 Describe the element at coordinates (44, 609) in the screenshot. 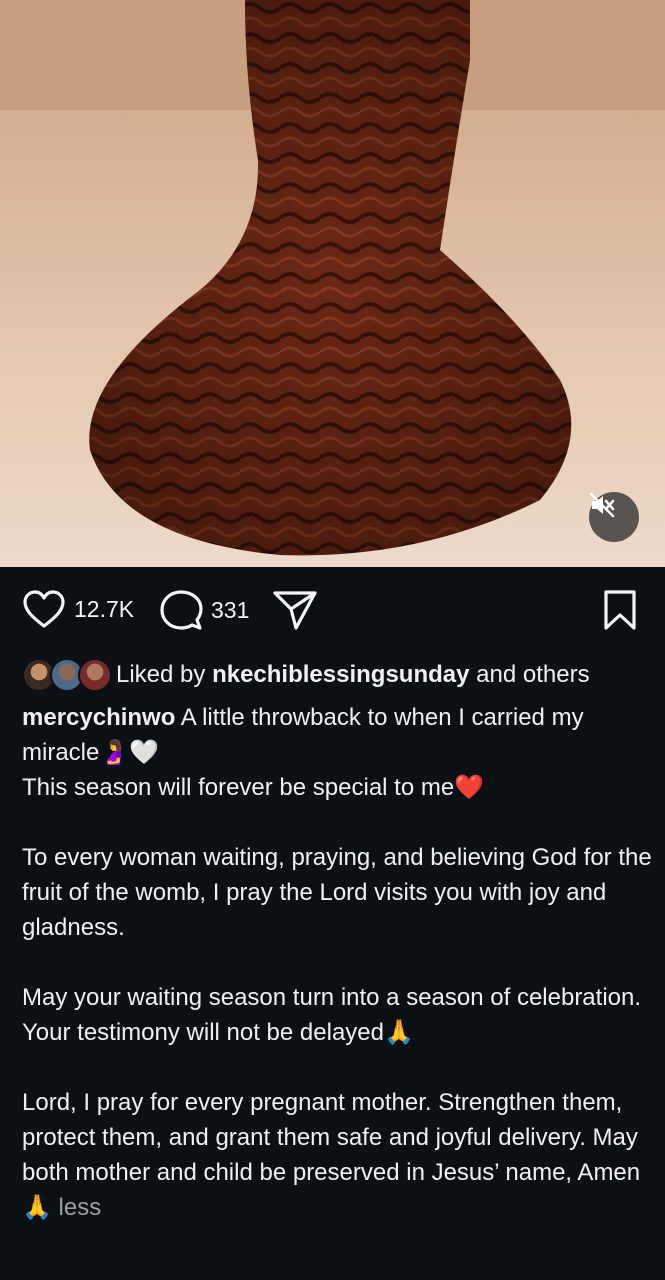

I see `heart-icon` at that location.